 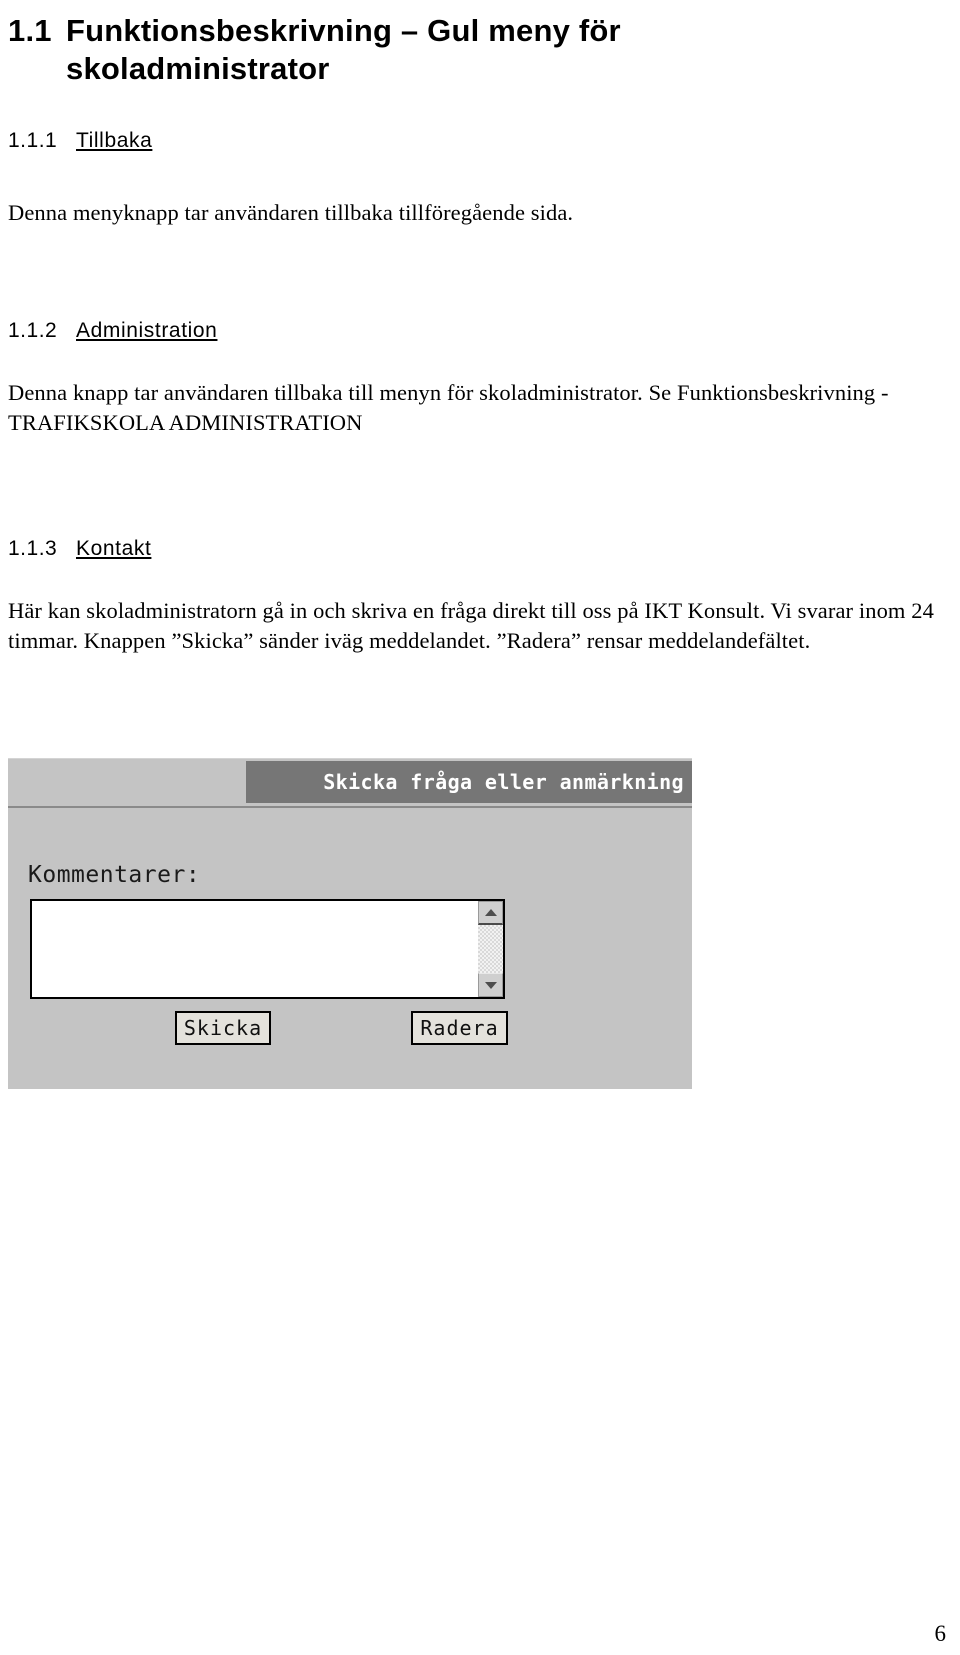 I want to click on heading-main-line2: skoladministrator, so click(x=198, y=68).